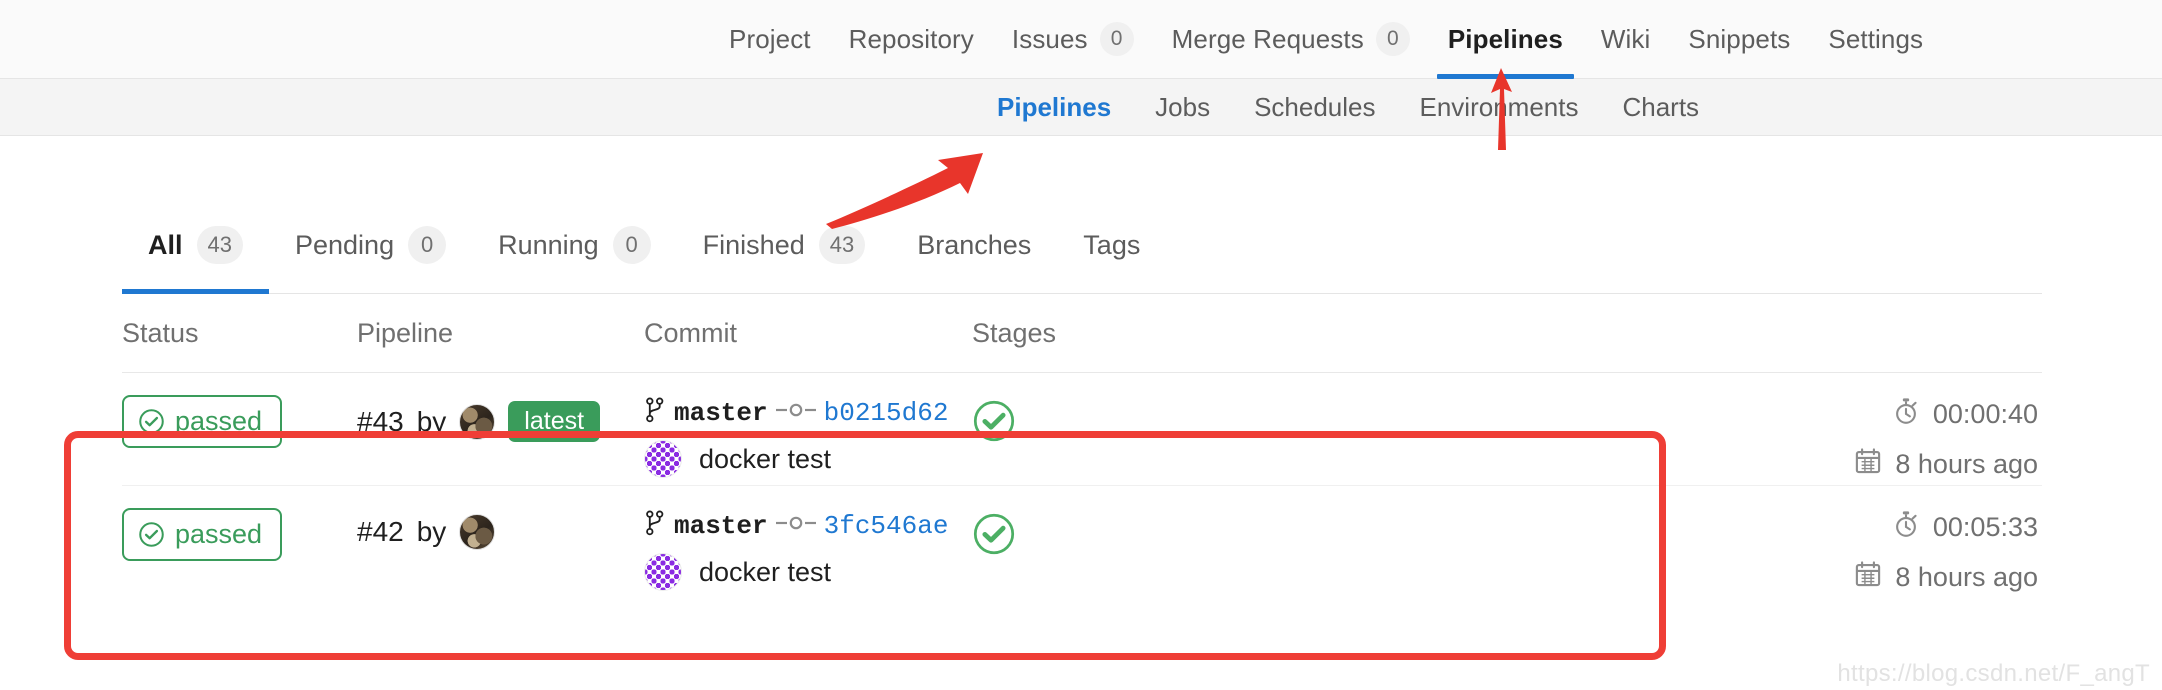 The image size is (2162, 690). I want to click on filter-tab-label: All, so click(165, 244).